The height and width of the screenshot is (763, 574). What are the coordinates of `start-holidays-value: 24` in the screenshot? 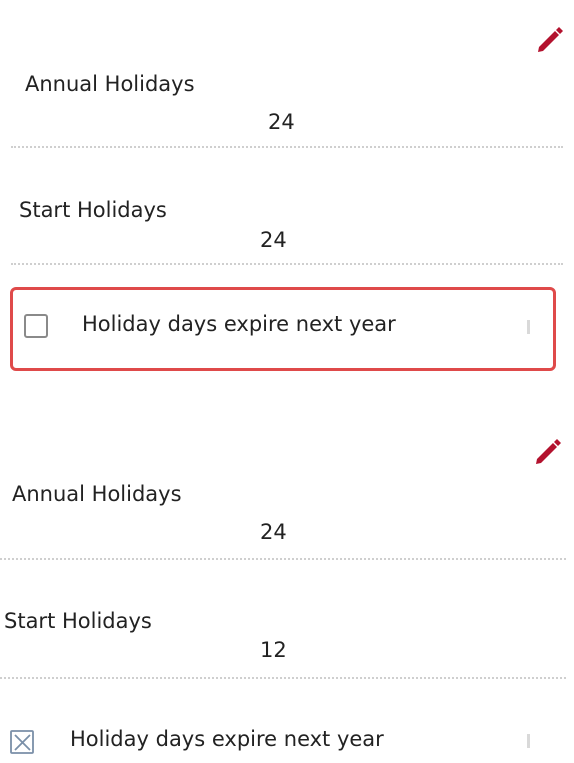 It's located at (273, 240).